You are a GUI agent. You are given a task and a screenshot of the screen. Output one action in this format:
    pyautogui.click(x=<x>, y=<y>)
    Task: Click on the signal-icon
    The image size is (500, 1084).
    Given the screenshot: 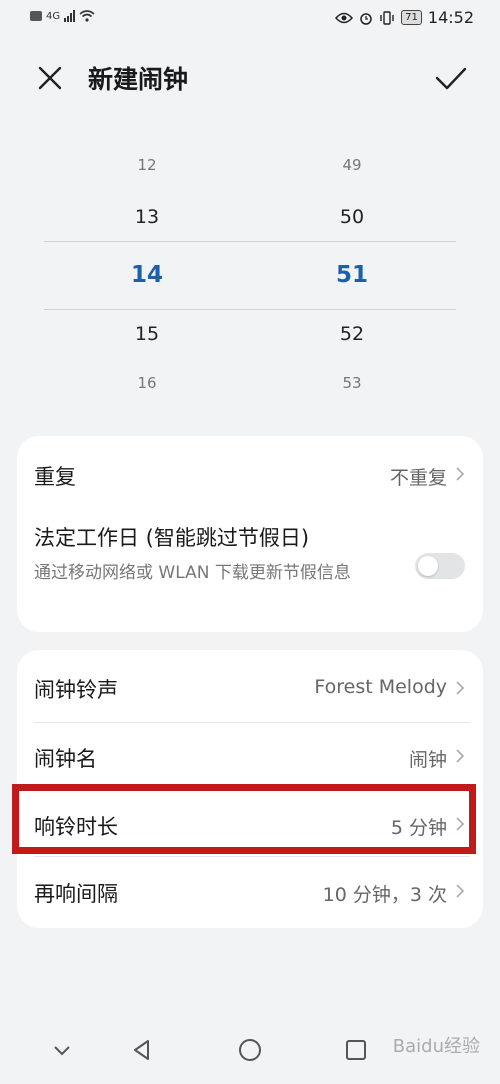 What is the action you would take?
    pyautogui.click(x=70, y=16)
    